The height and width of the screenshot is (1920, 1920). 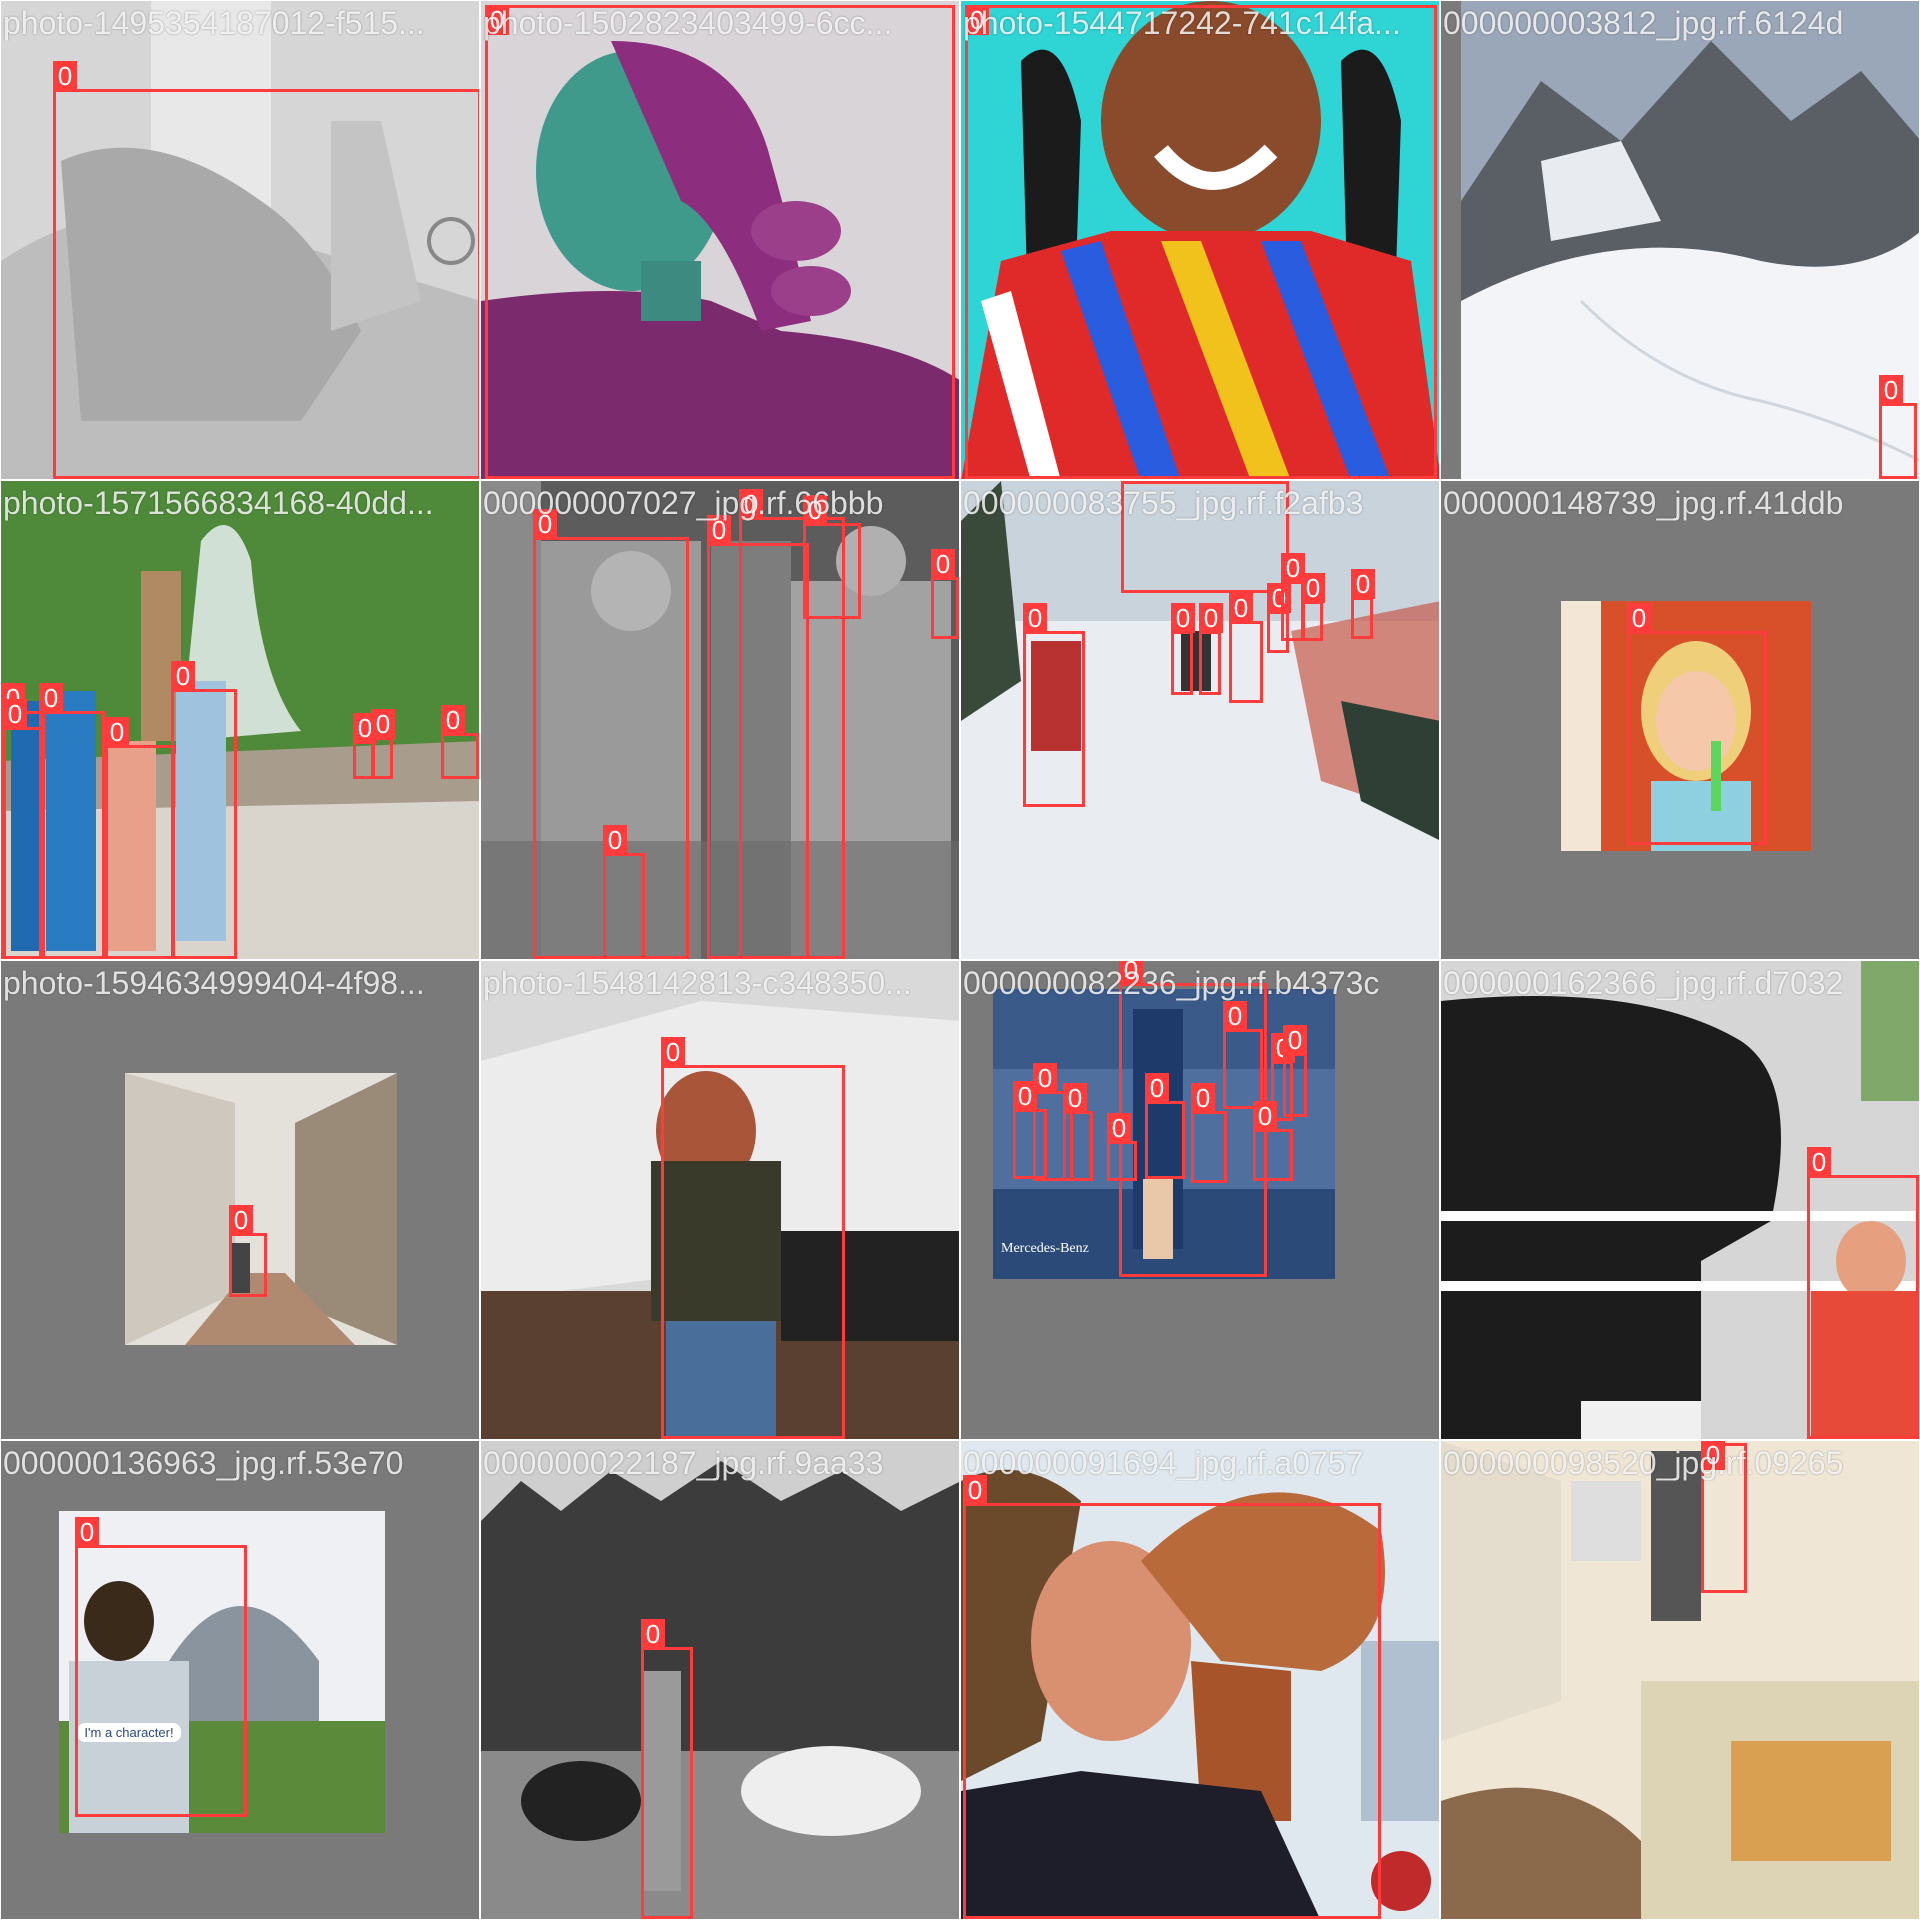 I want to click on tile-title: 000000022187_jpg.rf.9aa33, so click(x=683, y=1463).